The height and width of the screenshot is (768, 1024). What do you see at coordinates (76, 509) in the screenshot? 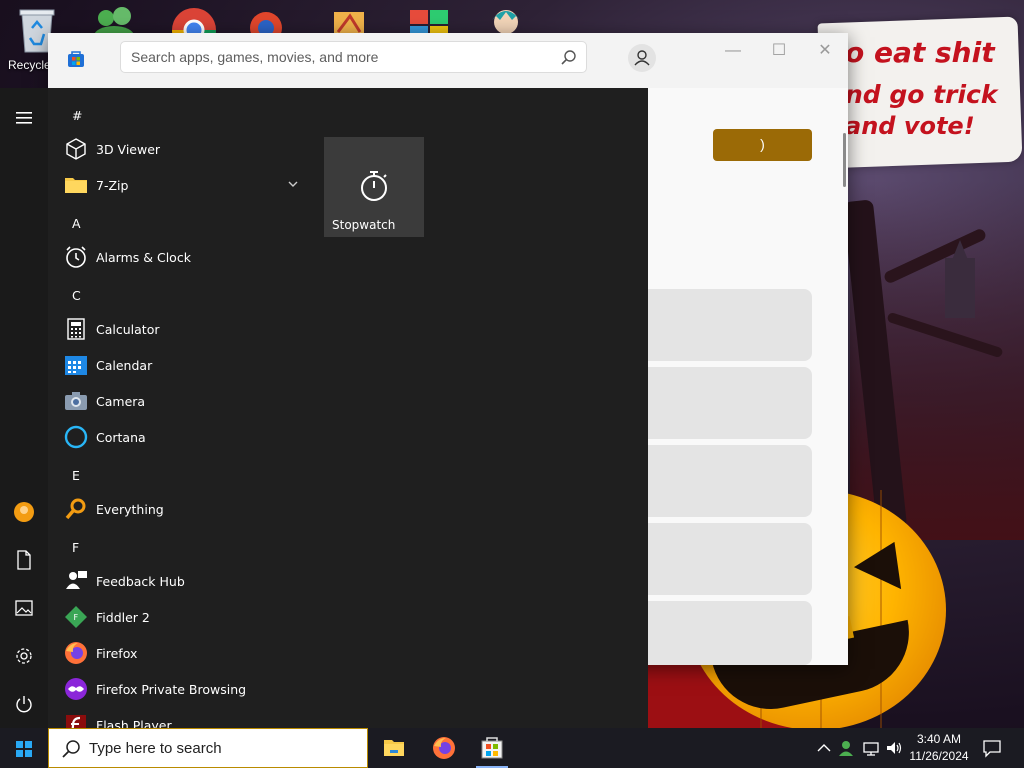
I see `magnifier-icon` at bounding box center [76, 509].